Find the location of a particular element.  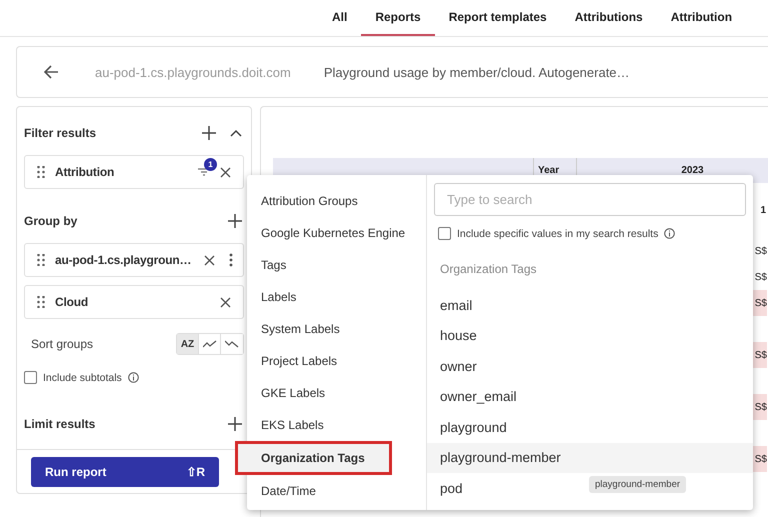

tag-option: pod is located at coordinates (450, 488).